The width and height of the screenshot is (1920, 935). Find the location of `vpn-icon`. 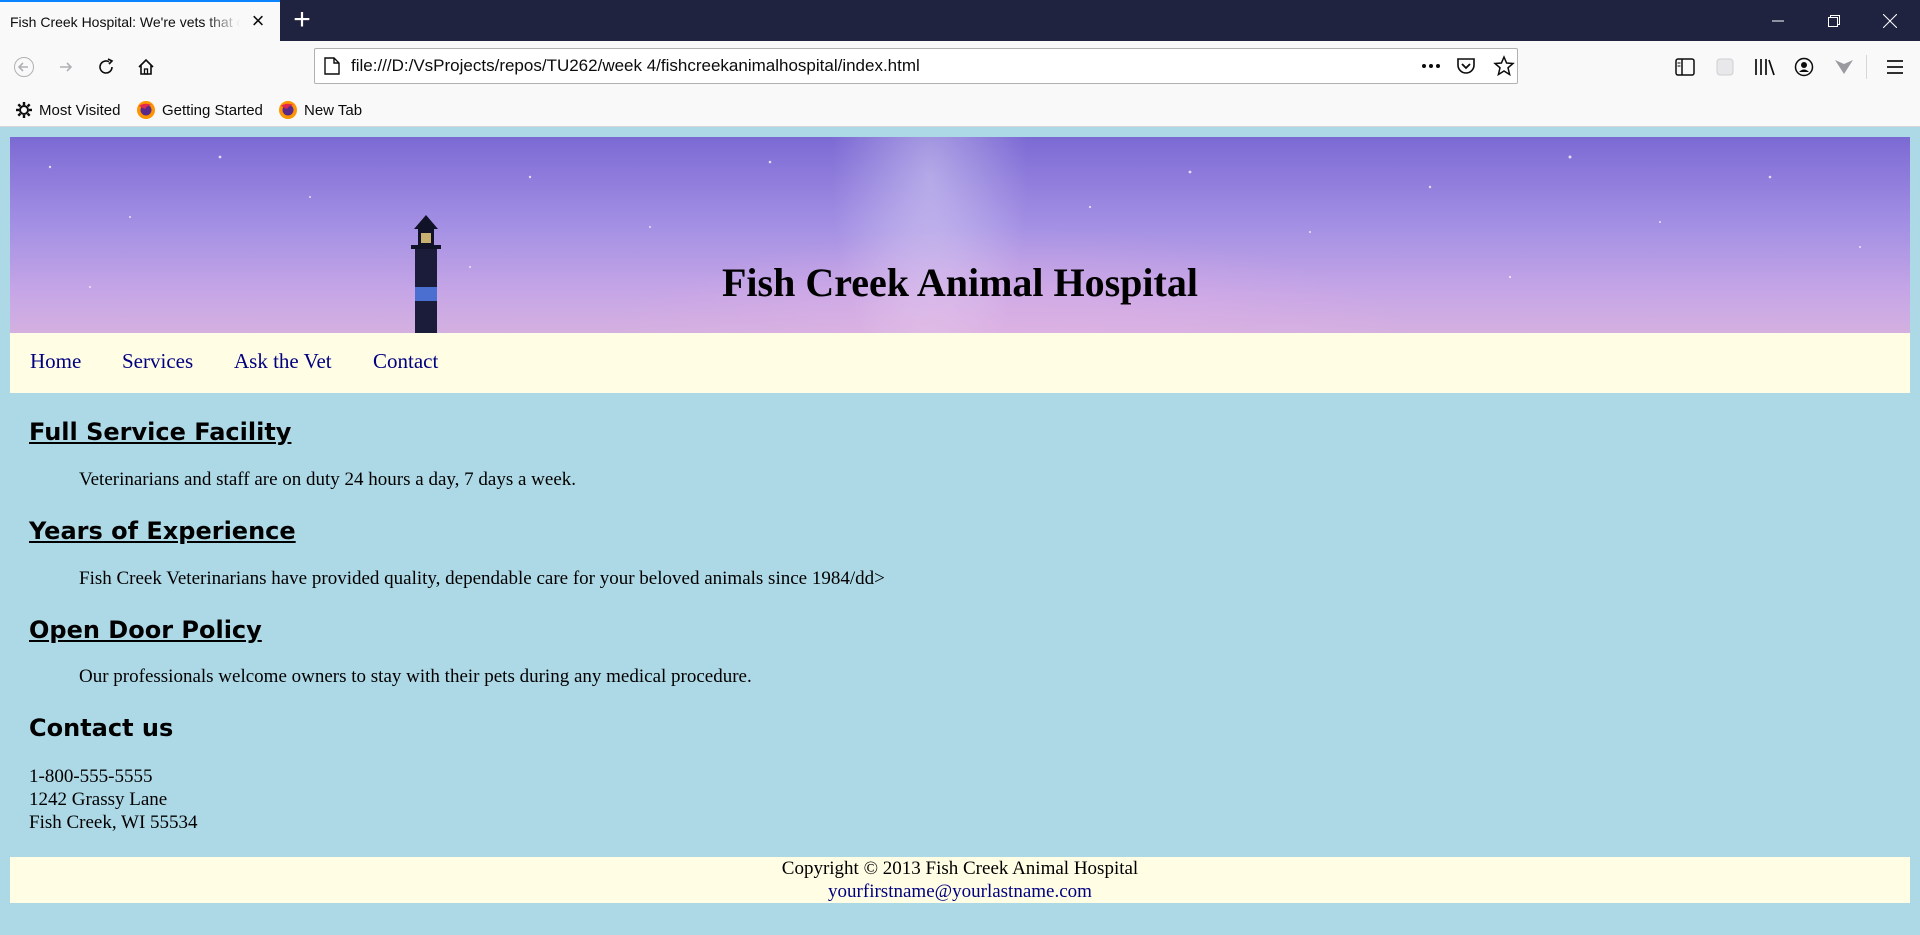

vpn-icon is located at coordinates (1844, 67).